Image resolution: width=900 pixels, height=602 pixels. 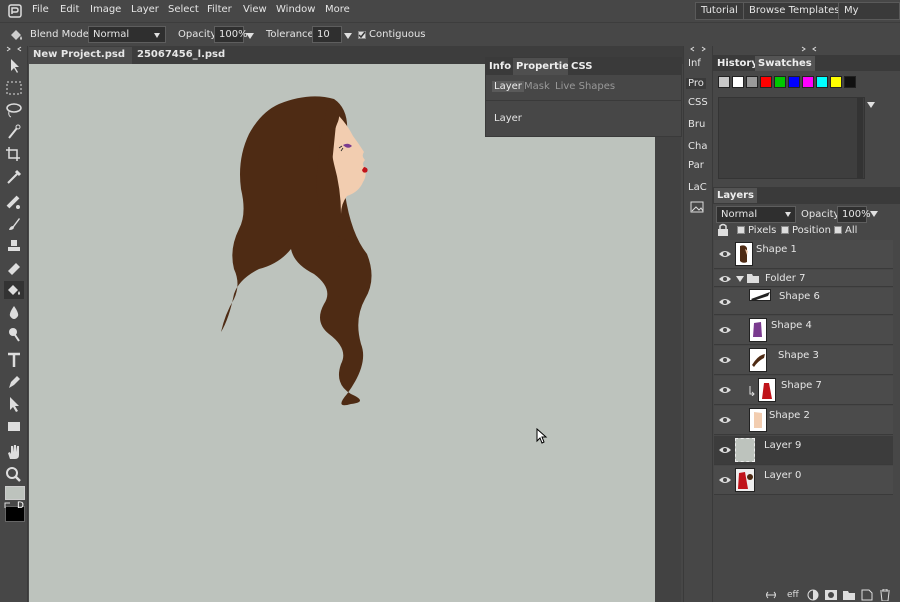 I want to click on subtab-live-shapes: Live Shapes, so click(x=585, y=86).